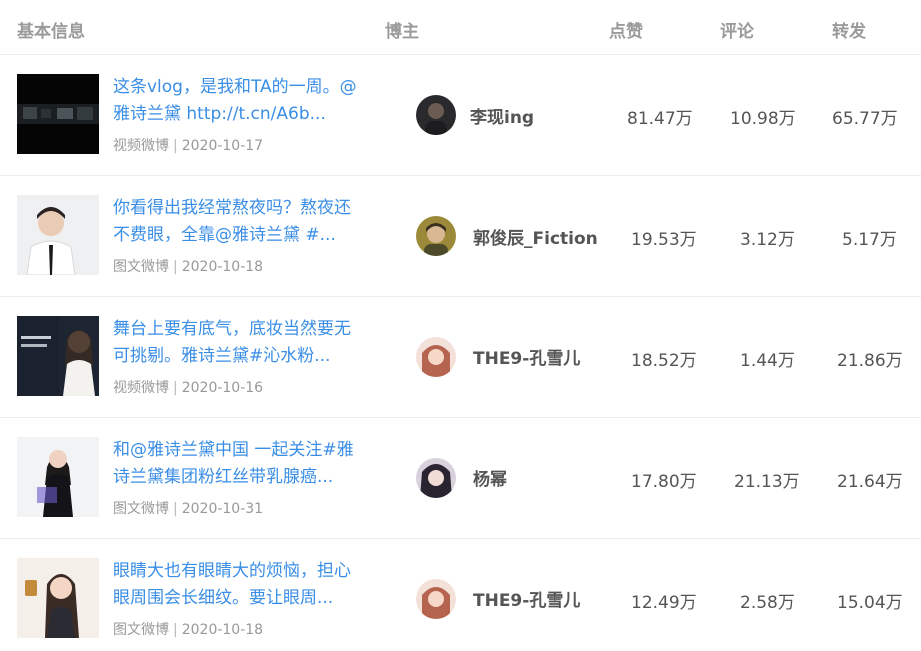 This screenshot has height=651, width=921. I want to click on table-header: 基本信息 博主 点赞 评论 转发, so click(460, 27).